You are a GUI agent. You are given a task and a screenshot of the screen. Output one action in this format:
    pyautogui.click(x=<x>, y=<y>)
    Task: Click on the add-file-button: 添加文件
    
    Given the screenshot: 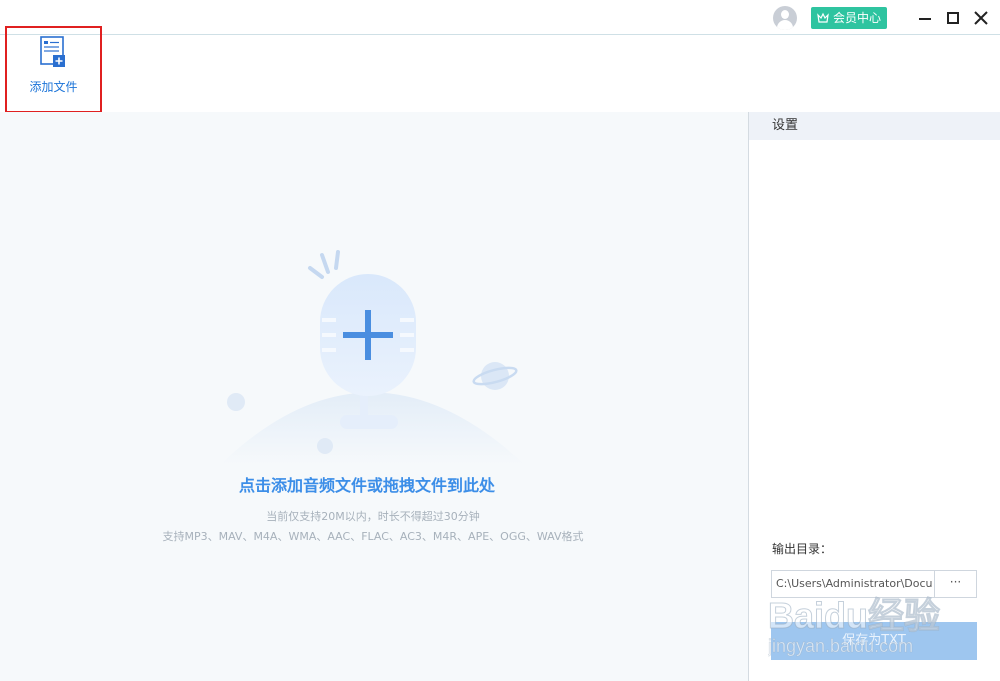 What is the action you would take?
    pyautogui.click(x=53, y=69)
    